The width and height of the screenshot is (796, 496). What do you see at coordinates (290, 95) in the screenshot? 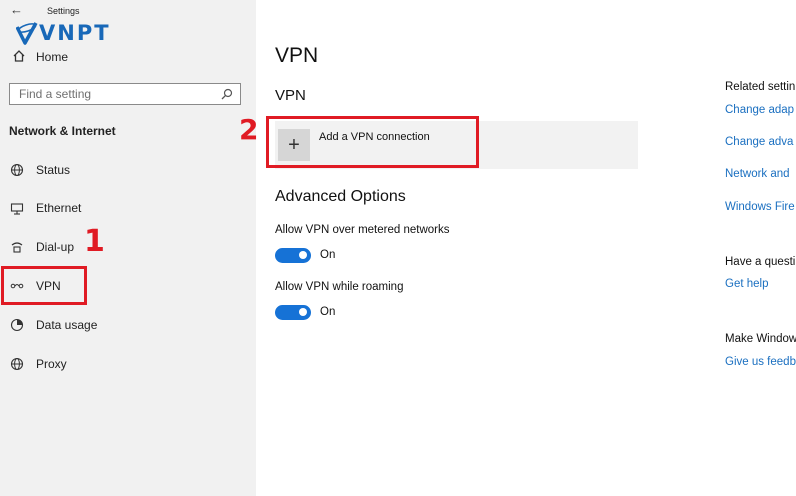
I see `vpn-section-title: VPN` at bounding box center [290, 95].